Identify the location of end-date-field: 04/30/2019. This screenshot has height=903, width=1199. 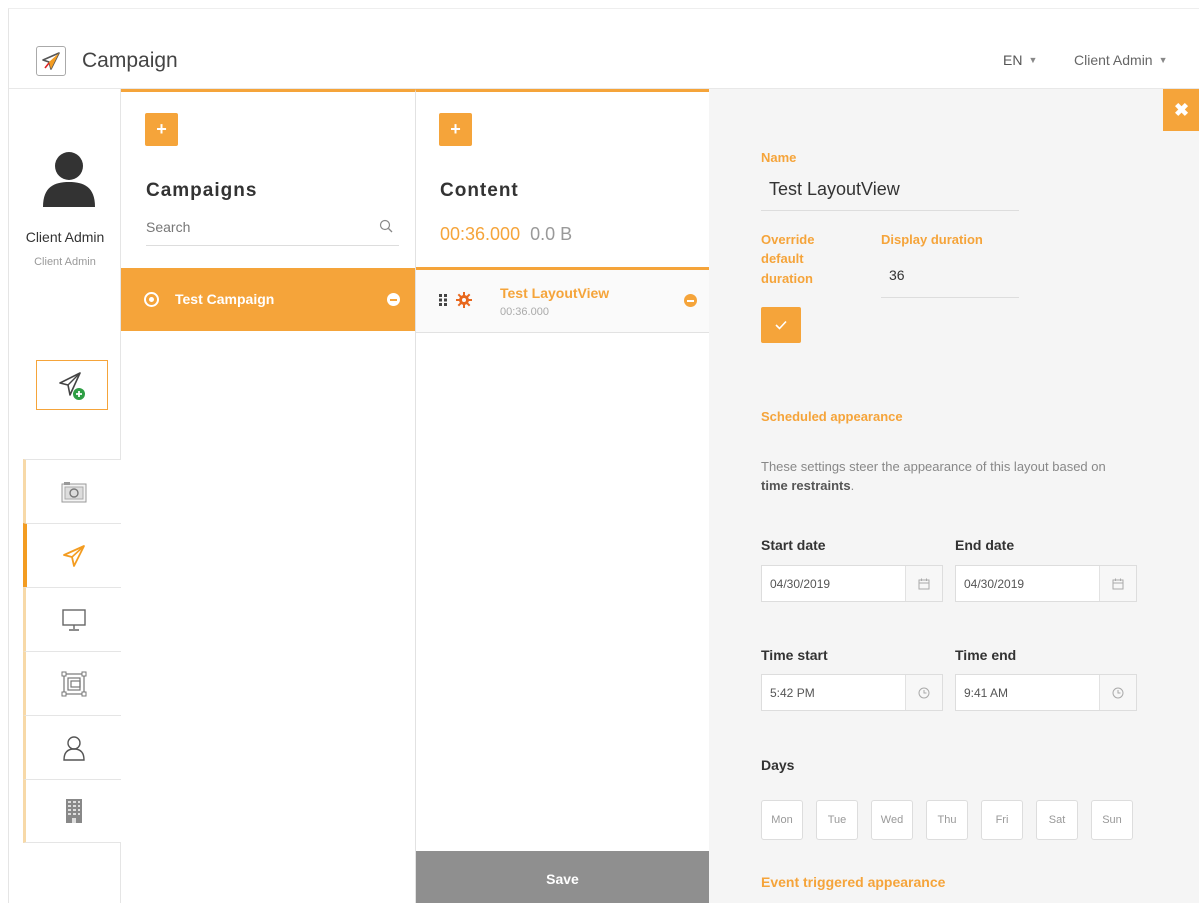
(1046, 583).